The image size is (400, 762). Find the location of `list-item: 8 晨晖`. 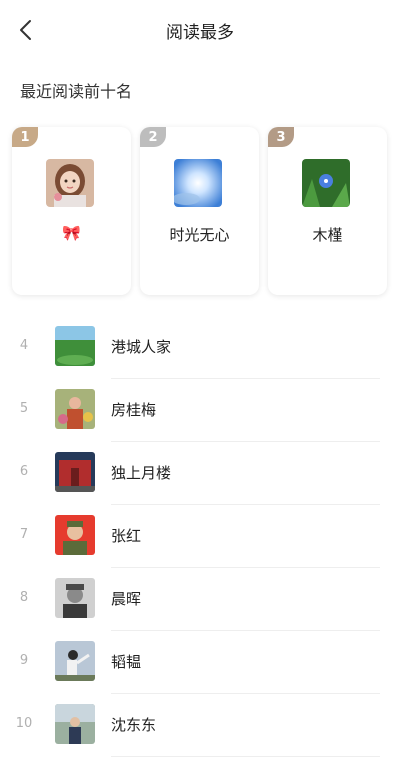

list-item: 8 晨晖 is located at coordinates (200, 599).